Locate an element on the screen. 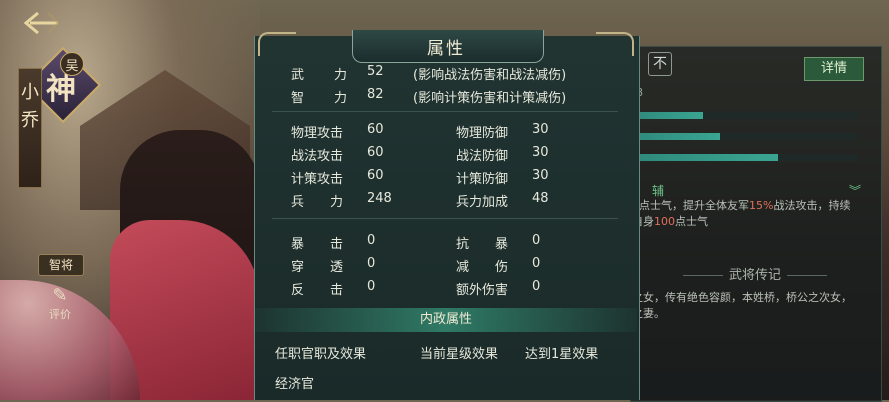  bio-title-text: 武将传记 is located at coordinates (754, 275).